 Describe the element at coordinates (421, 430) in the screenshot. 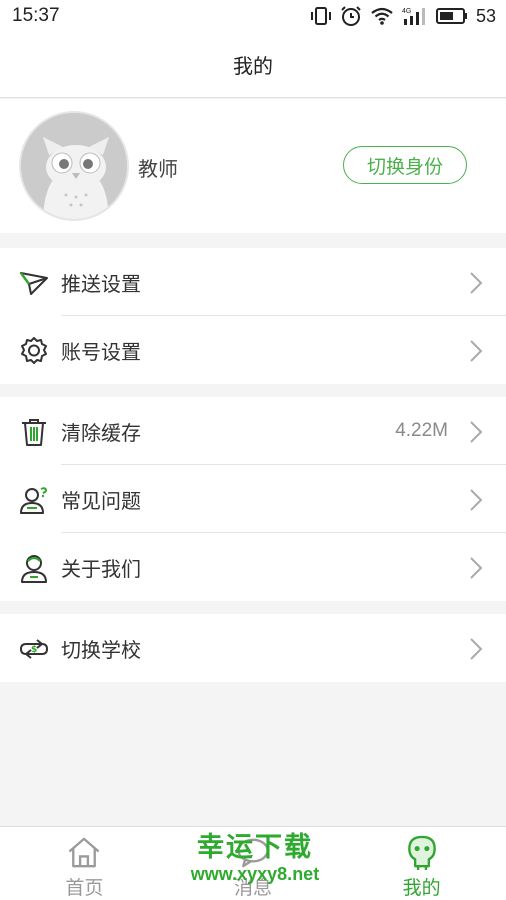

I see `cache-size-value: 4.22M` at that location.